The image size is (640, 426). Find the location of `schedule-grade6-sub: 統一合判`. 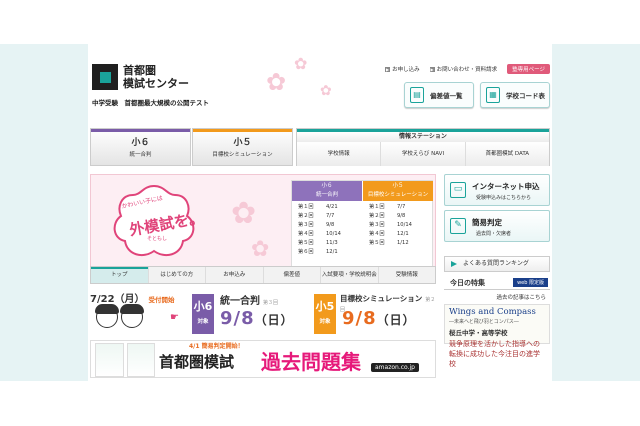

schedule-grade6-sub: 統一合判 is located at coordinates (326, 195).